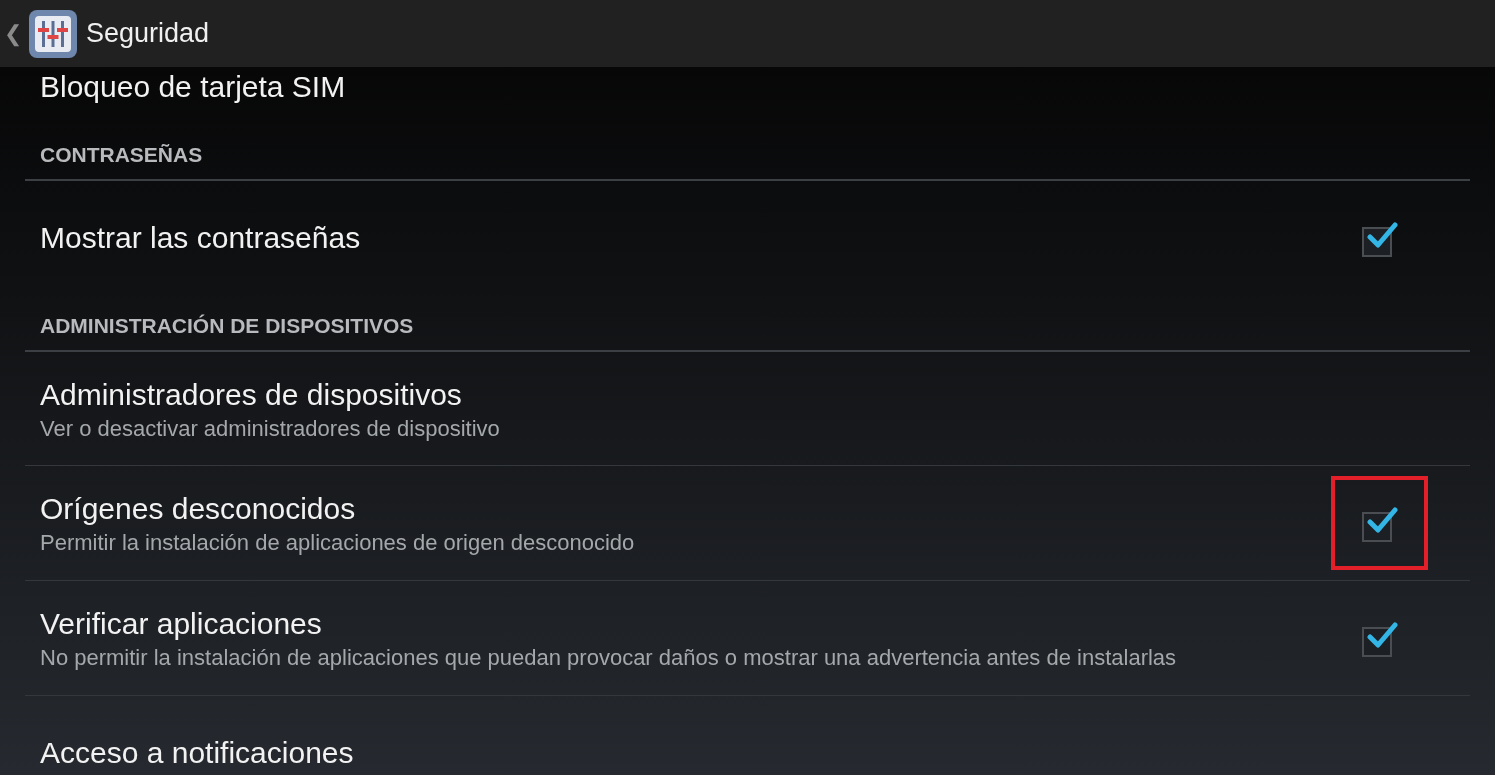  What do you see at coordinates (122, 155) in the screenshot?
I see `section-header: CONTRASEÑAS` at bounding box center [122, 155].